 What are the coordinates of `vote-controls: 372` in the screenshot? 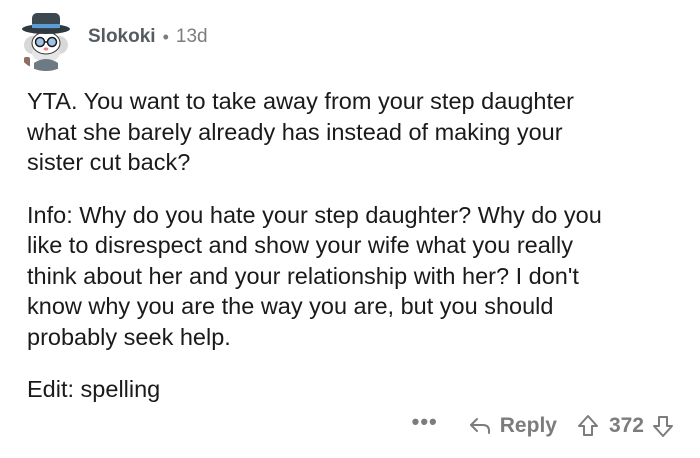 It's located at (625, 426).